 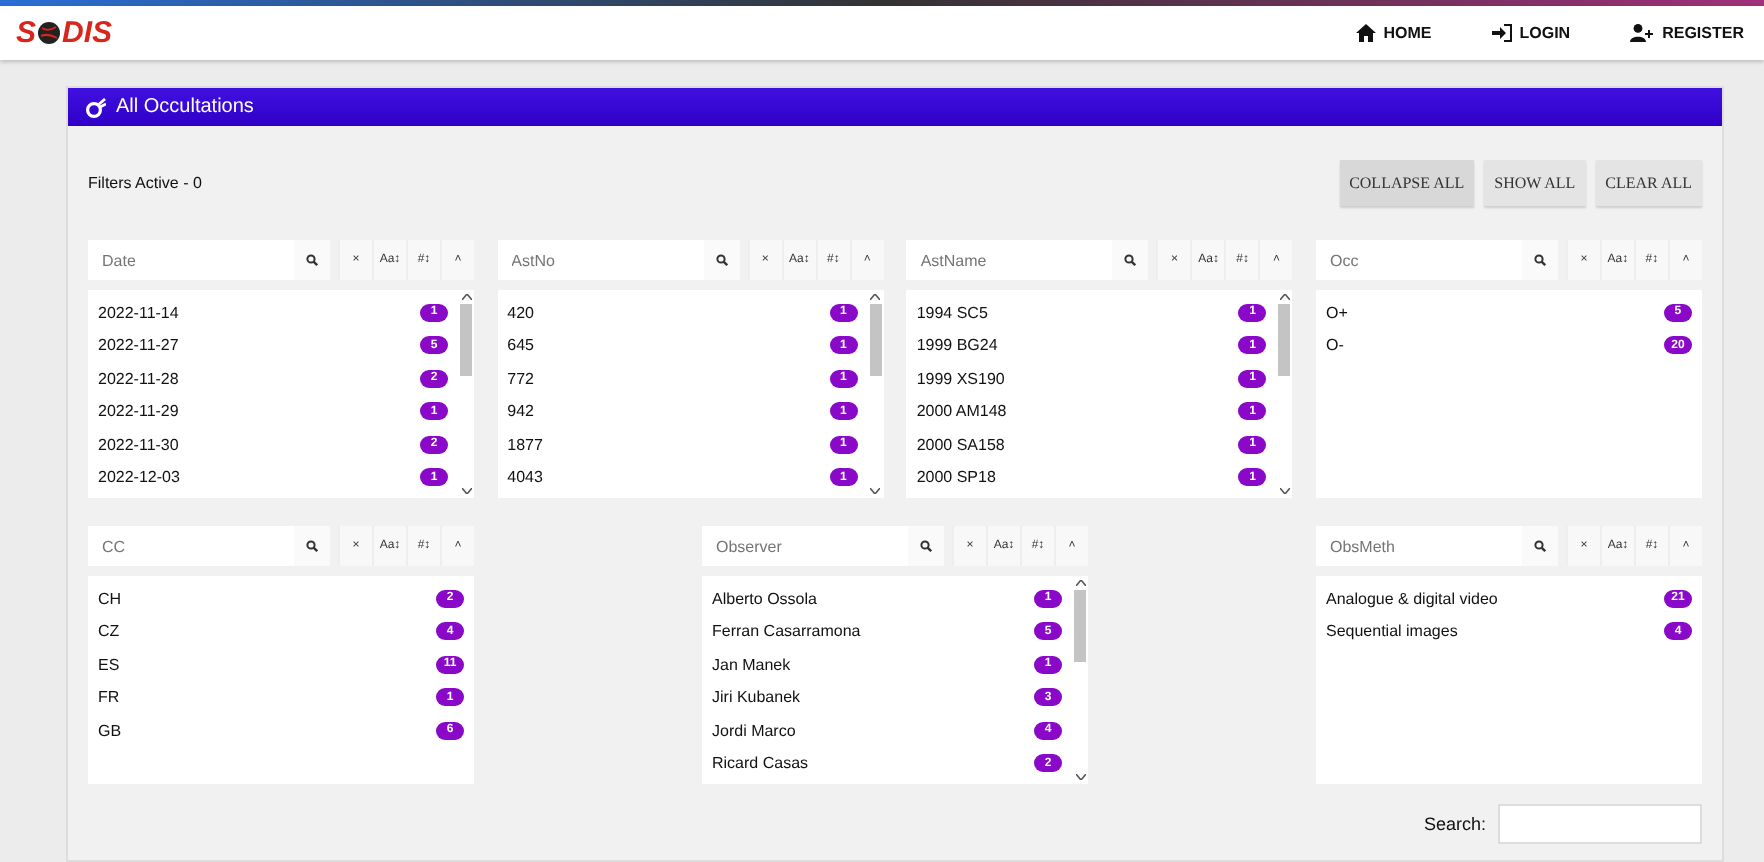 I want to click on value-label: CZ, so click(x=109, y=631).